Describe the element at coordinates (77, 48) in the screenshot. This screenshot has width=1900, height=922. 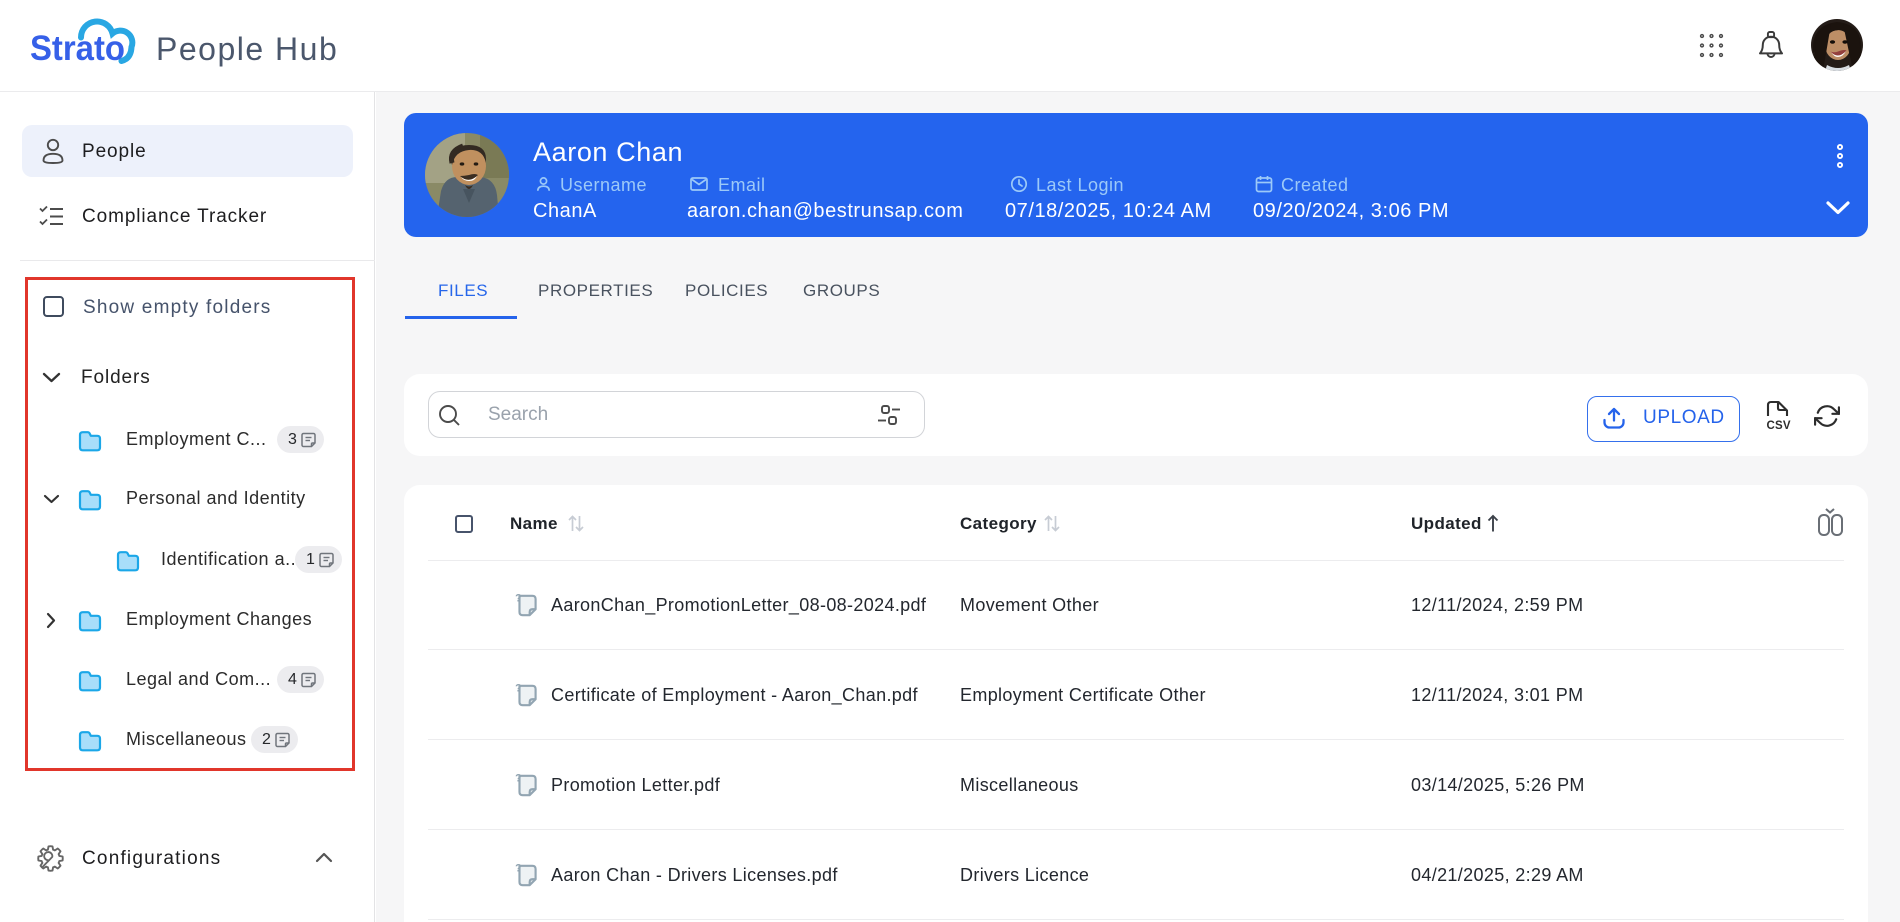
I see `svg-text: Strato` at that location.